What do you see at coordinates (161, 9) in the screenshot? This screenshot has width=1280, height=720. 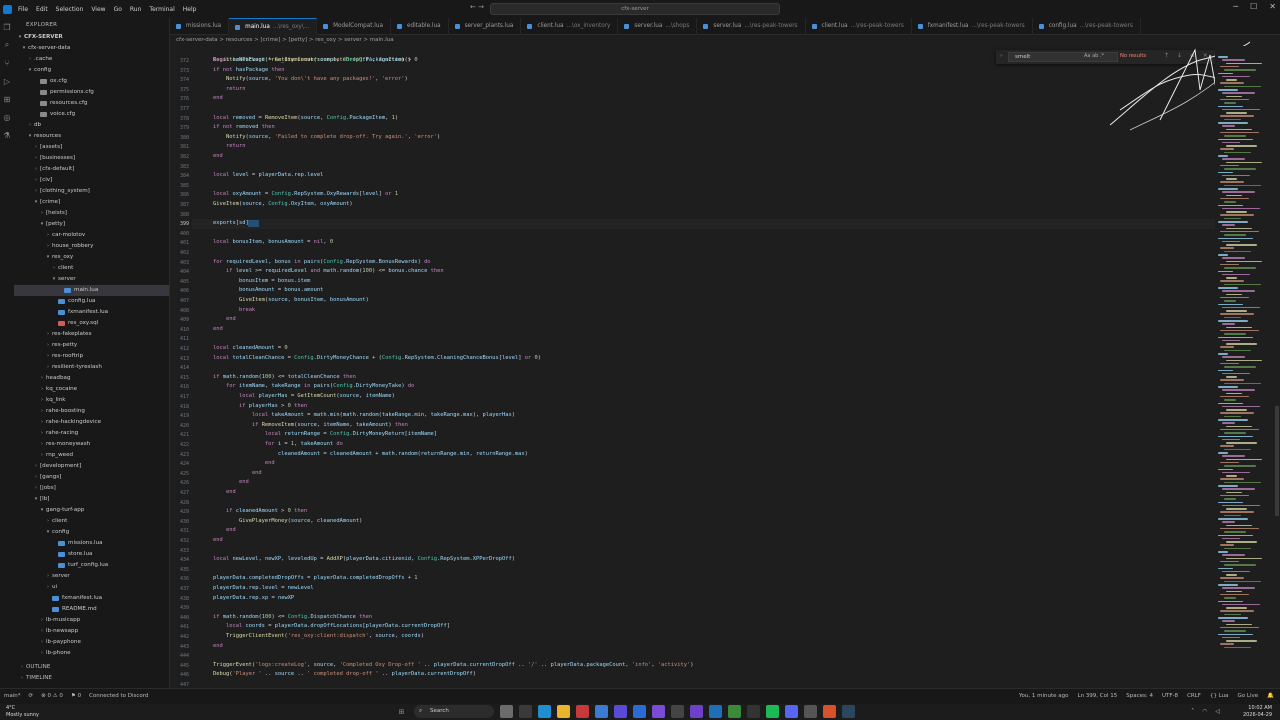 I see `menu-item-terminal: Terminal` at bounding box center [161, 9].